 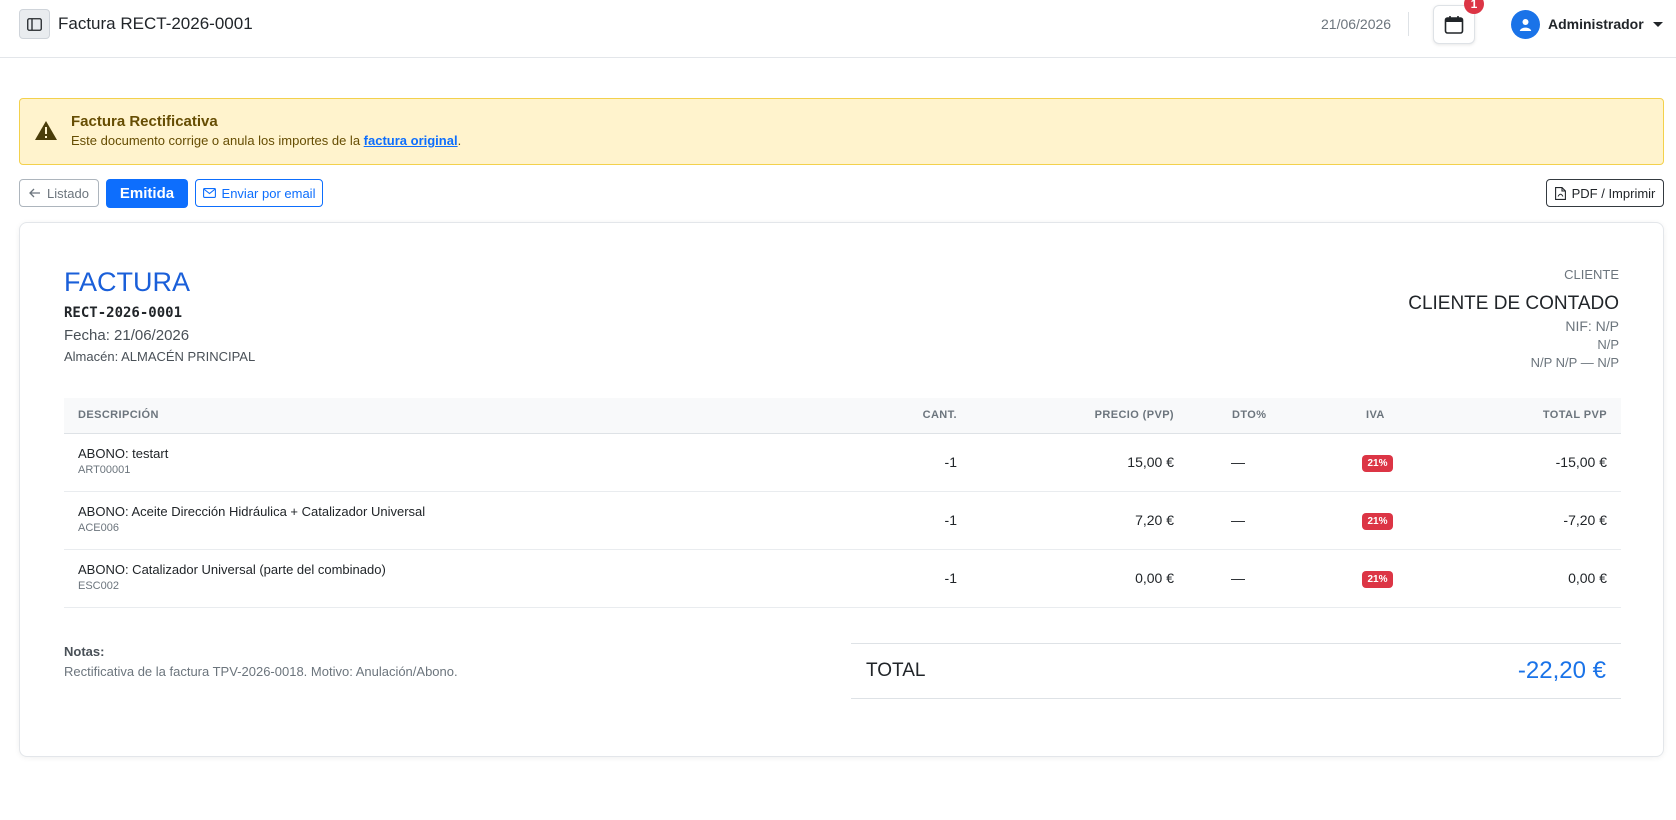 What do you see at coordinates (46, 130) in the screenshot?
I see `warning-icon` at bounding box center [46, 130].